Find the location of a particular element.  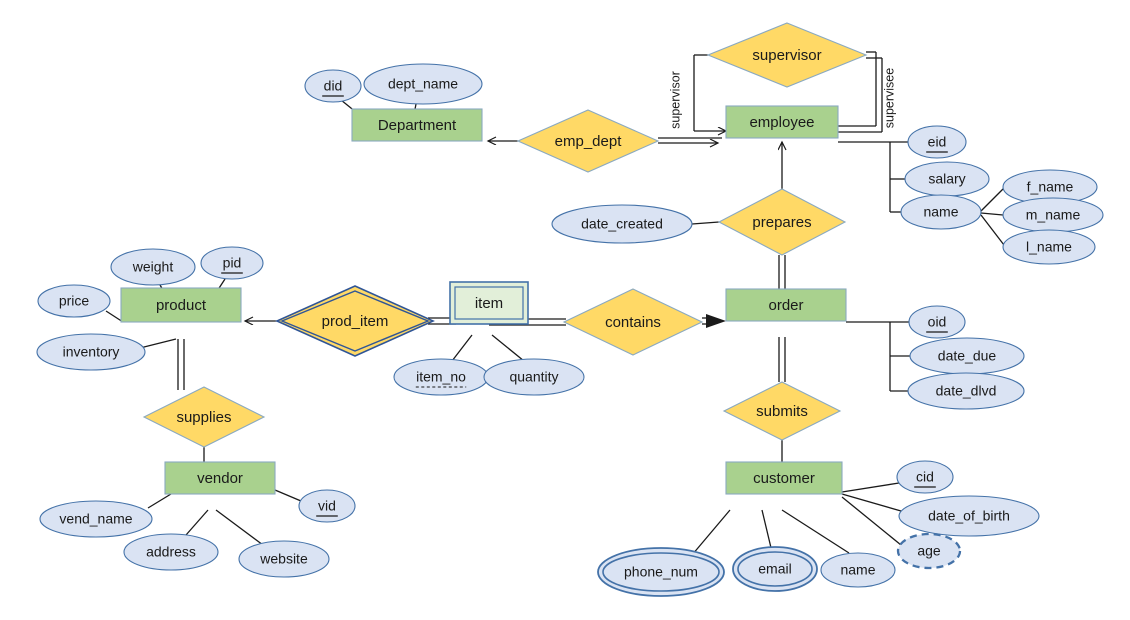

attribute-website: website is located at coordinates (284, 559).